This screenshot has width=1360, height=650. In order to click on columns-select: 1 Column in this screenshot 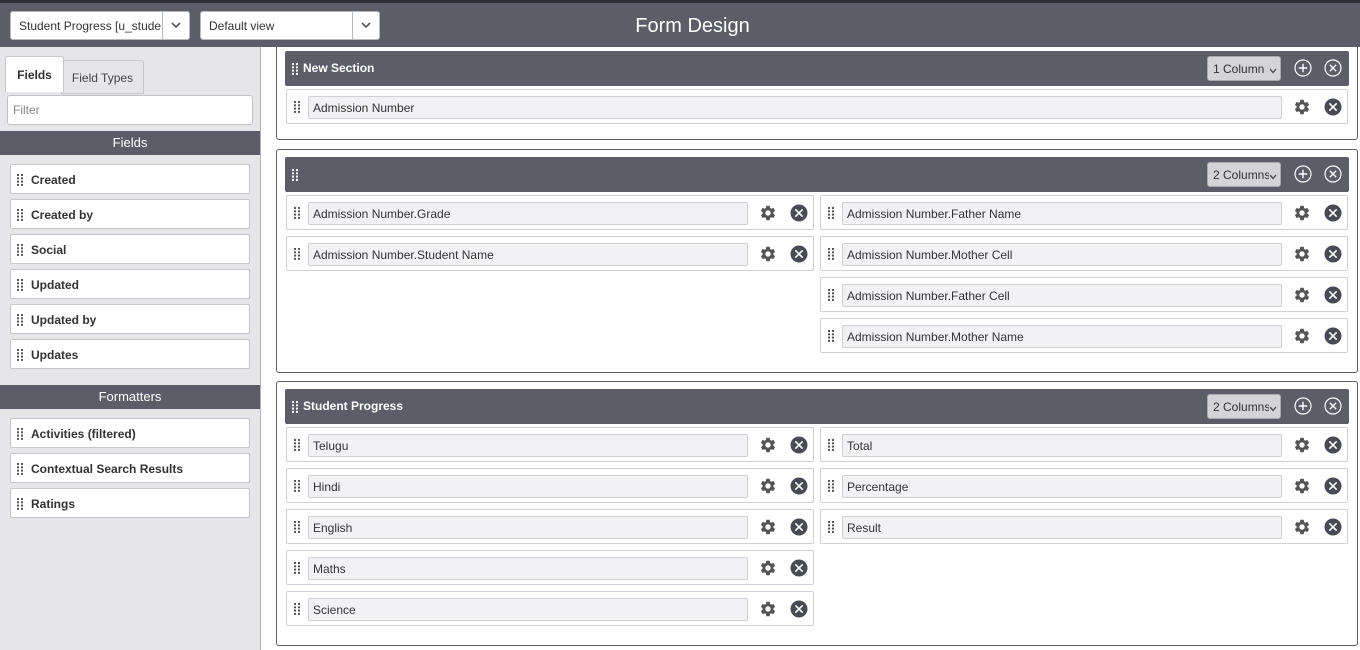, I will do `click(1244, 68)`.